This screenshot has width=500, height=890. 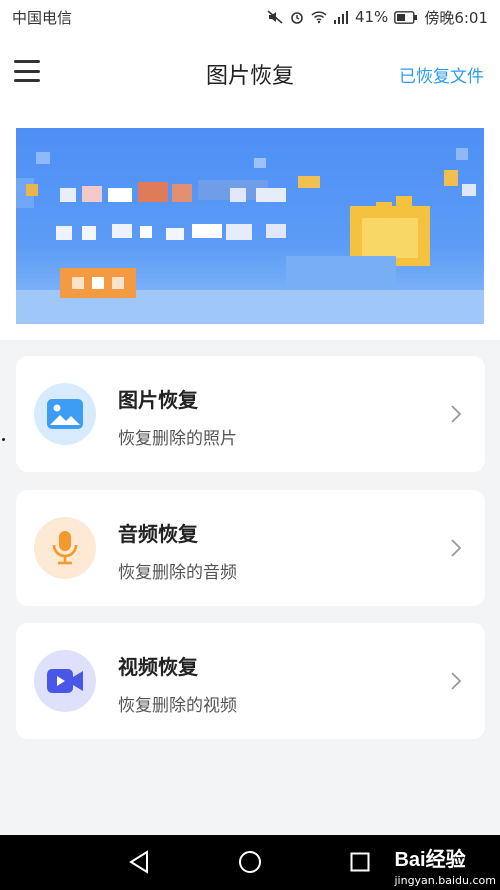 I want to click on baidu-watermark: Bai经验 jingyan.baidu.com, so click(x=445, y=865).